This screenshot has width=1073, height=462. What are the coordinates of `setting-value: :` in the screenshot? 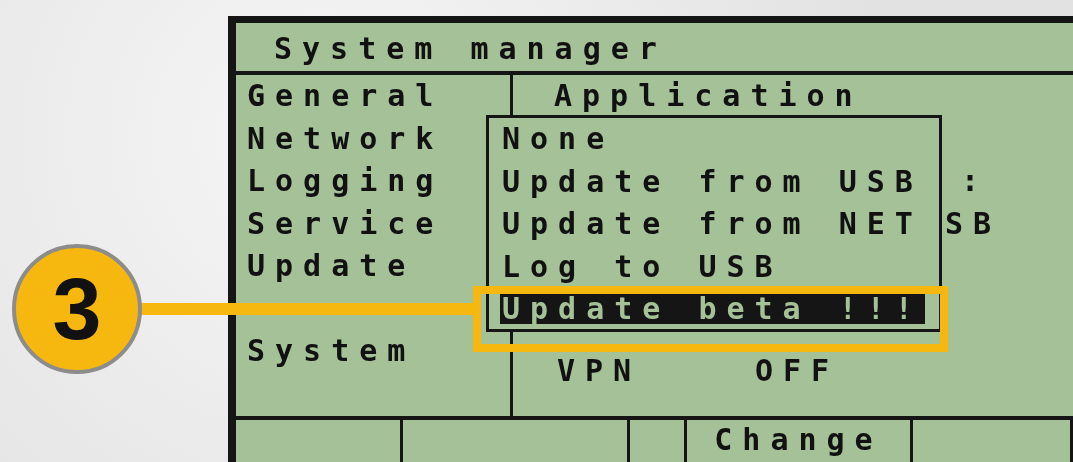 It's located at (975, 181).